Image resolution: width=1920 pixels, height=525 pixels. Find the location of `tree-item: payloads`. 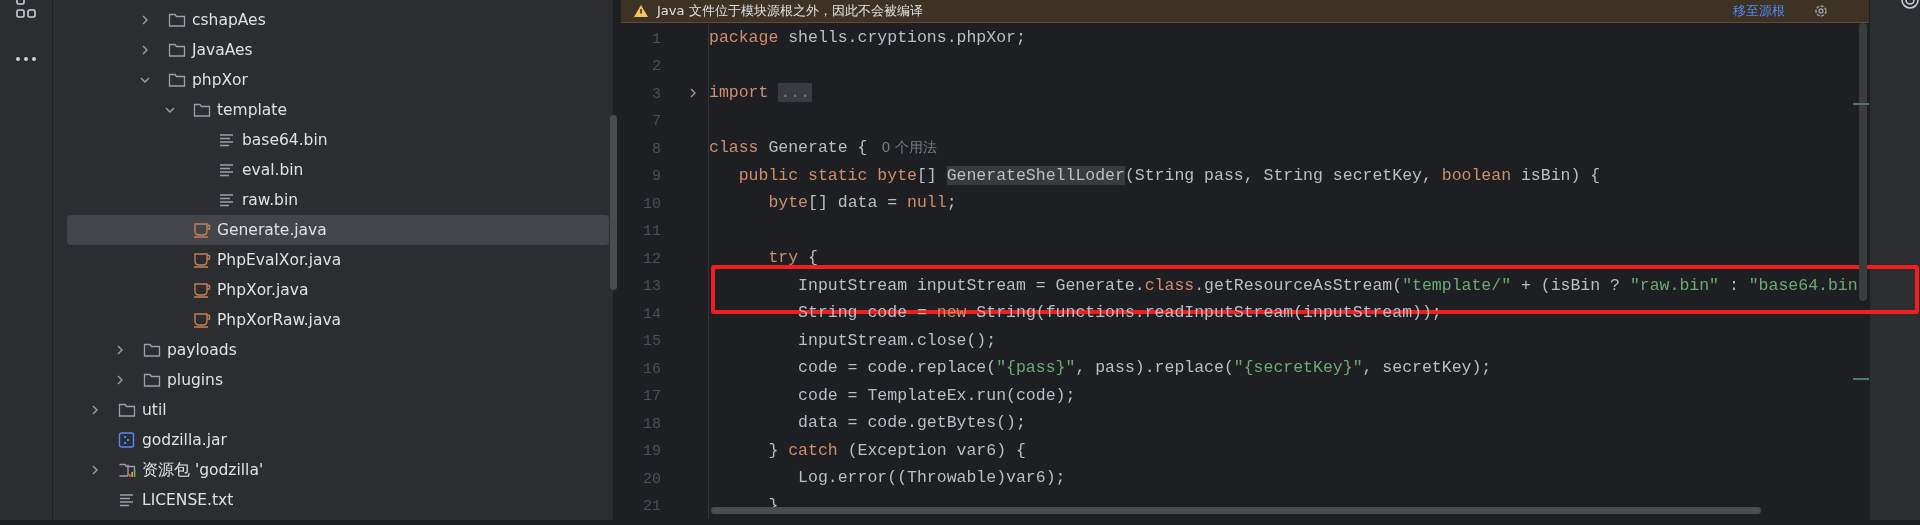

tree-item: payloads is located at coordinates (338, 350).